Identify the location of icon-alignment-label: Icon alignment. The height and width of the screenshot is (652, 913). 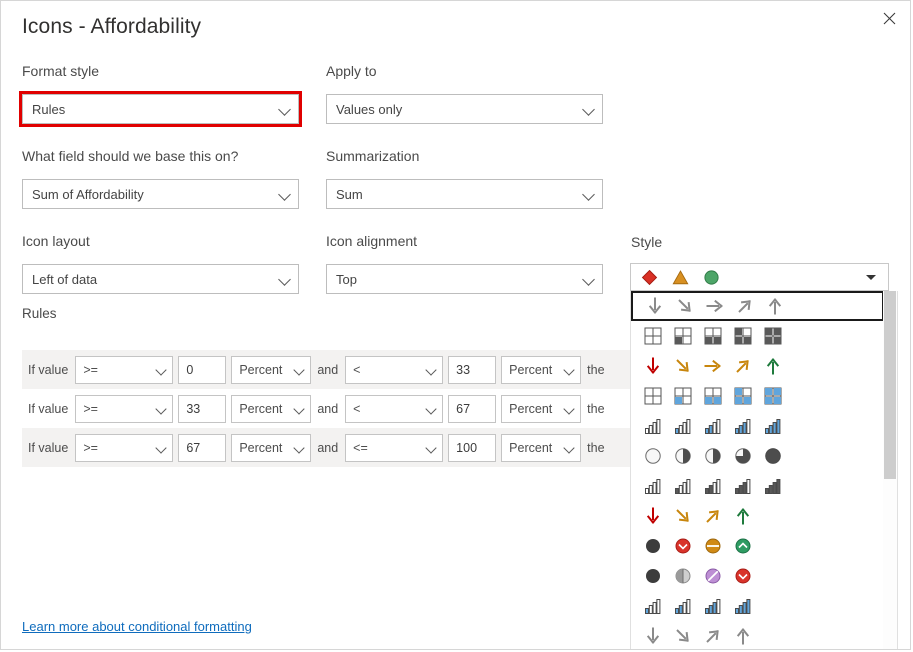
(372, 241).